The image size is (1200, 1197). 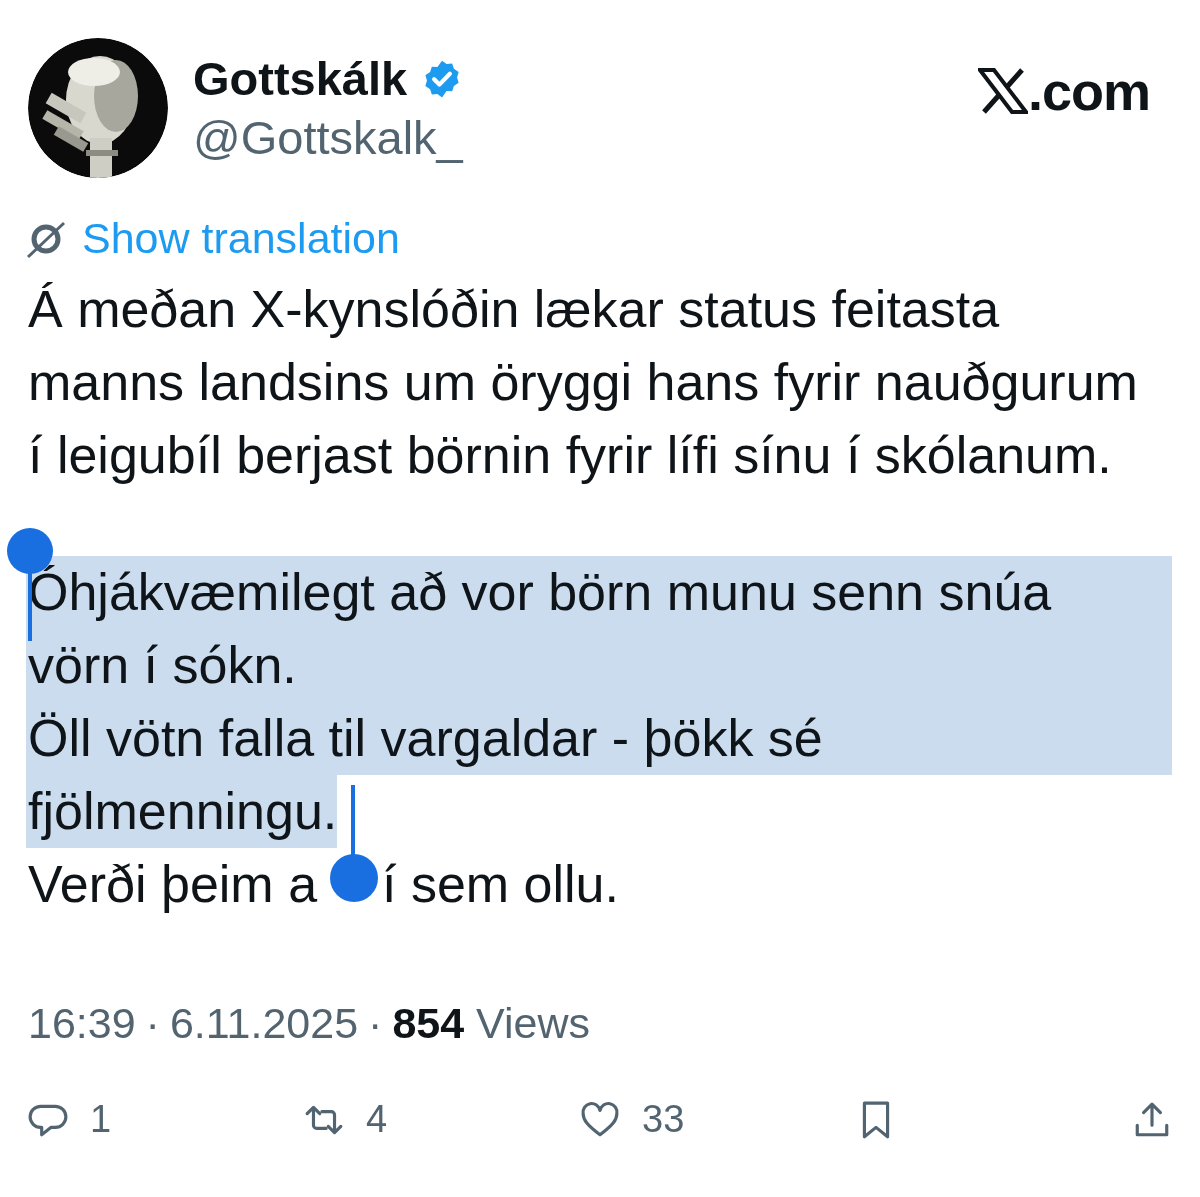 What do you see at coordinates (533, 1023) in the screenshot?
I see `views-label: Views` at bounding box center [533, 1023].